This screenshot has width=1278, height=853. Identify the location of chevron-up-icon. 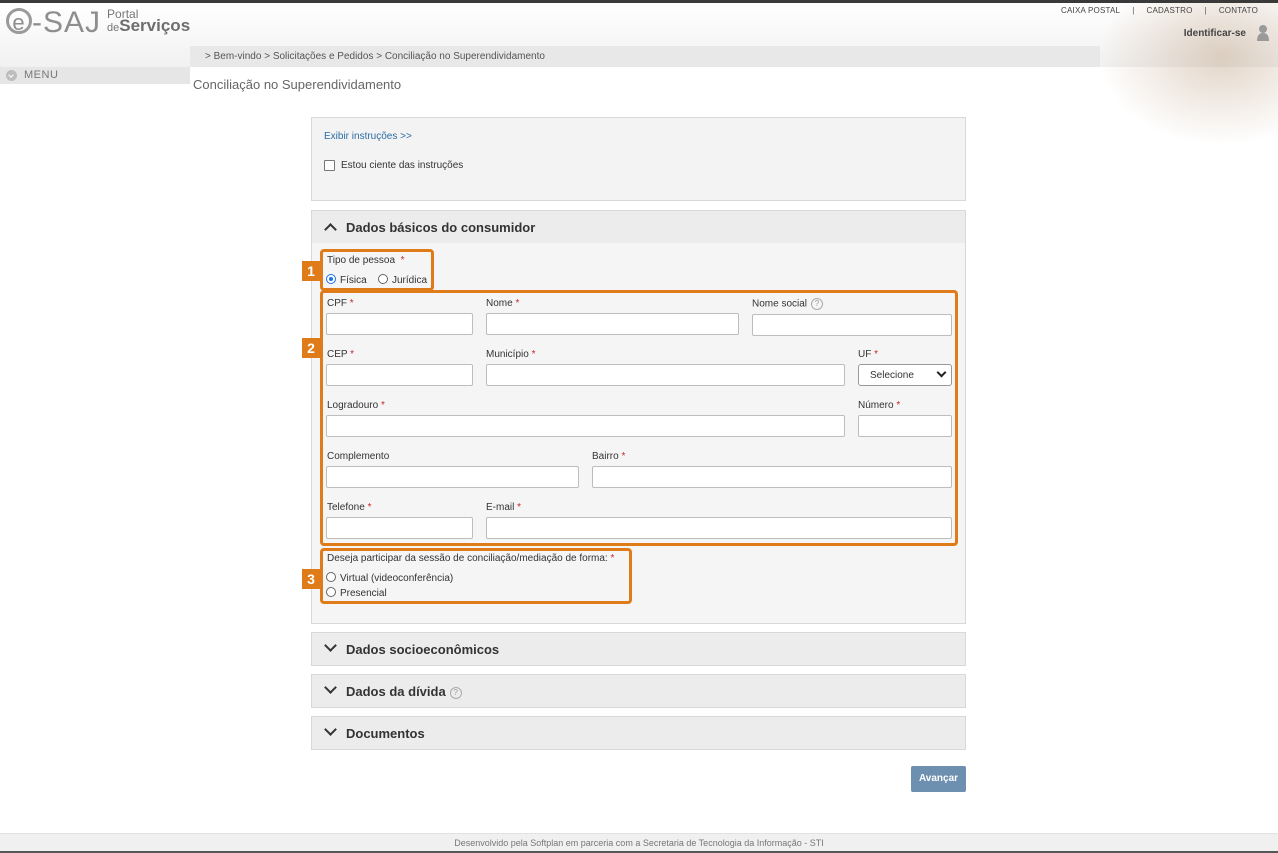
(330, 229).